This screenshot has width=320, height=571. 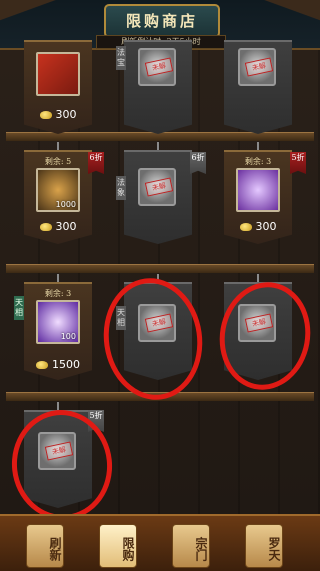 I want to click on roof-left, so click(x=50, y=15).